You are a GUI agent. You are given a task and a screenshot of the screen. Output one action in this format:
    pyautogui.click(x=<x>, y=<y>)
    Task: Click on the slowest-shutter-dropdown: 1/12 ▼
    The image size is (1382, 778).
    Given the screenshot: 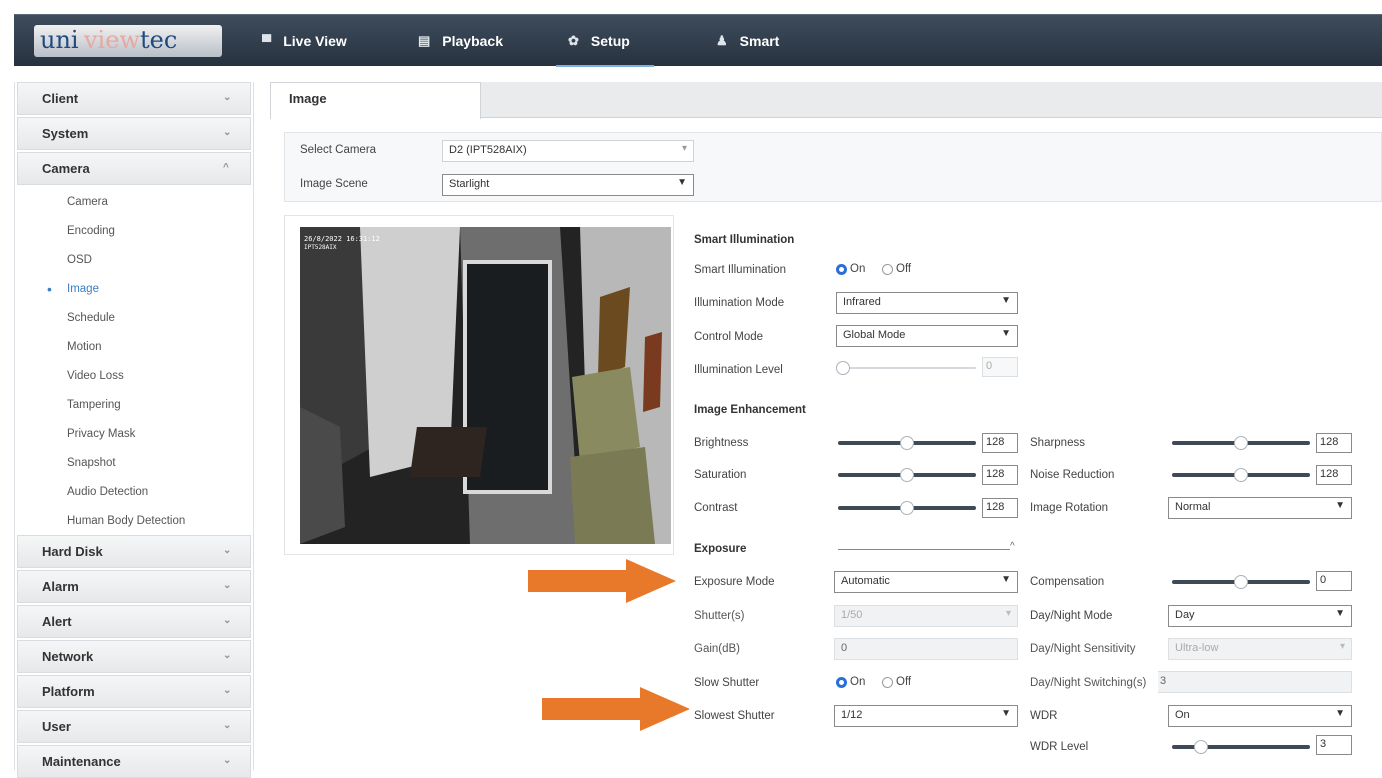 What is the action you would take?
    pyautogui.click(x=926, y=716)
    